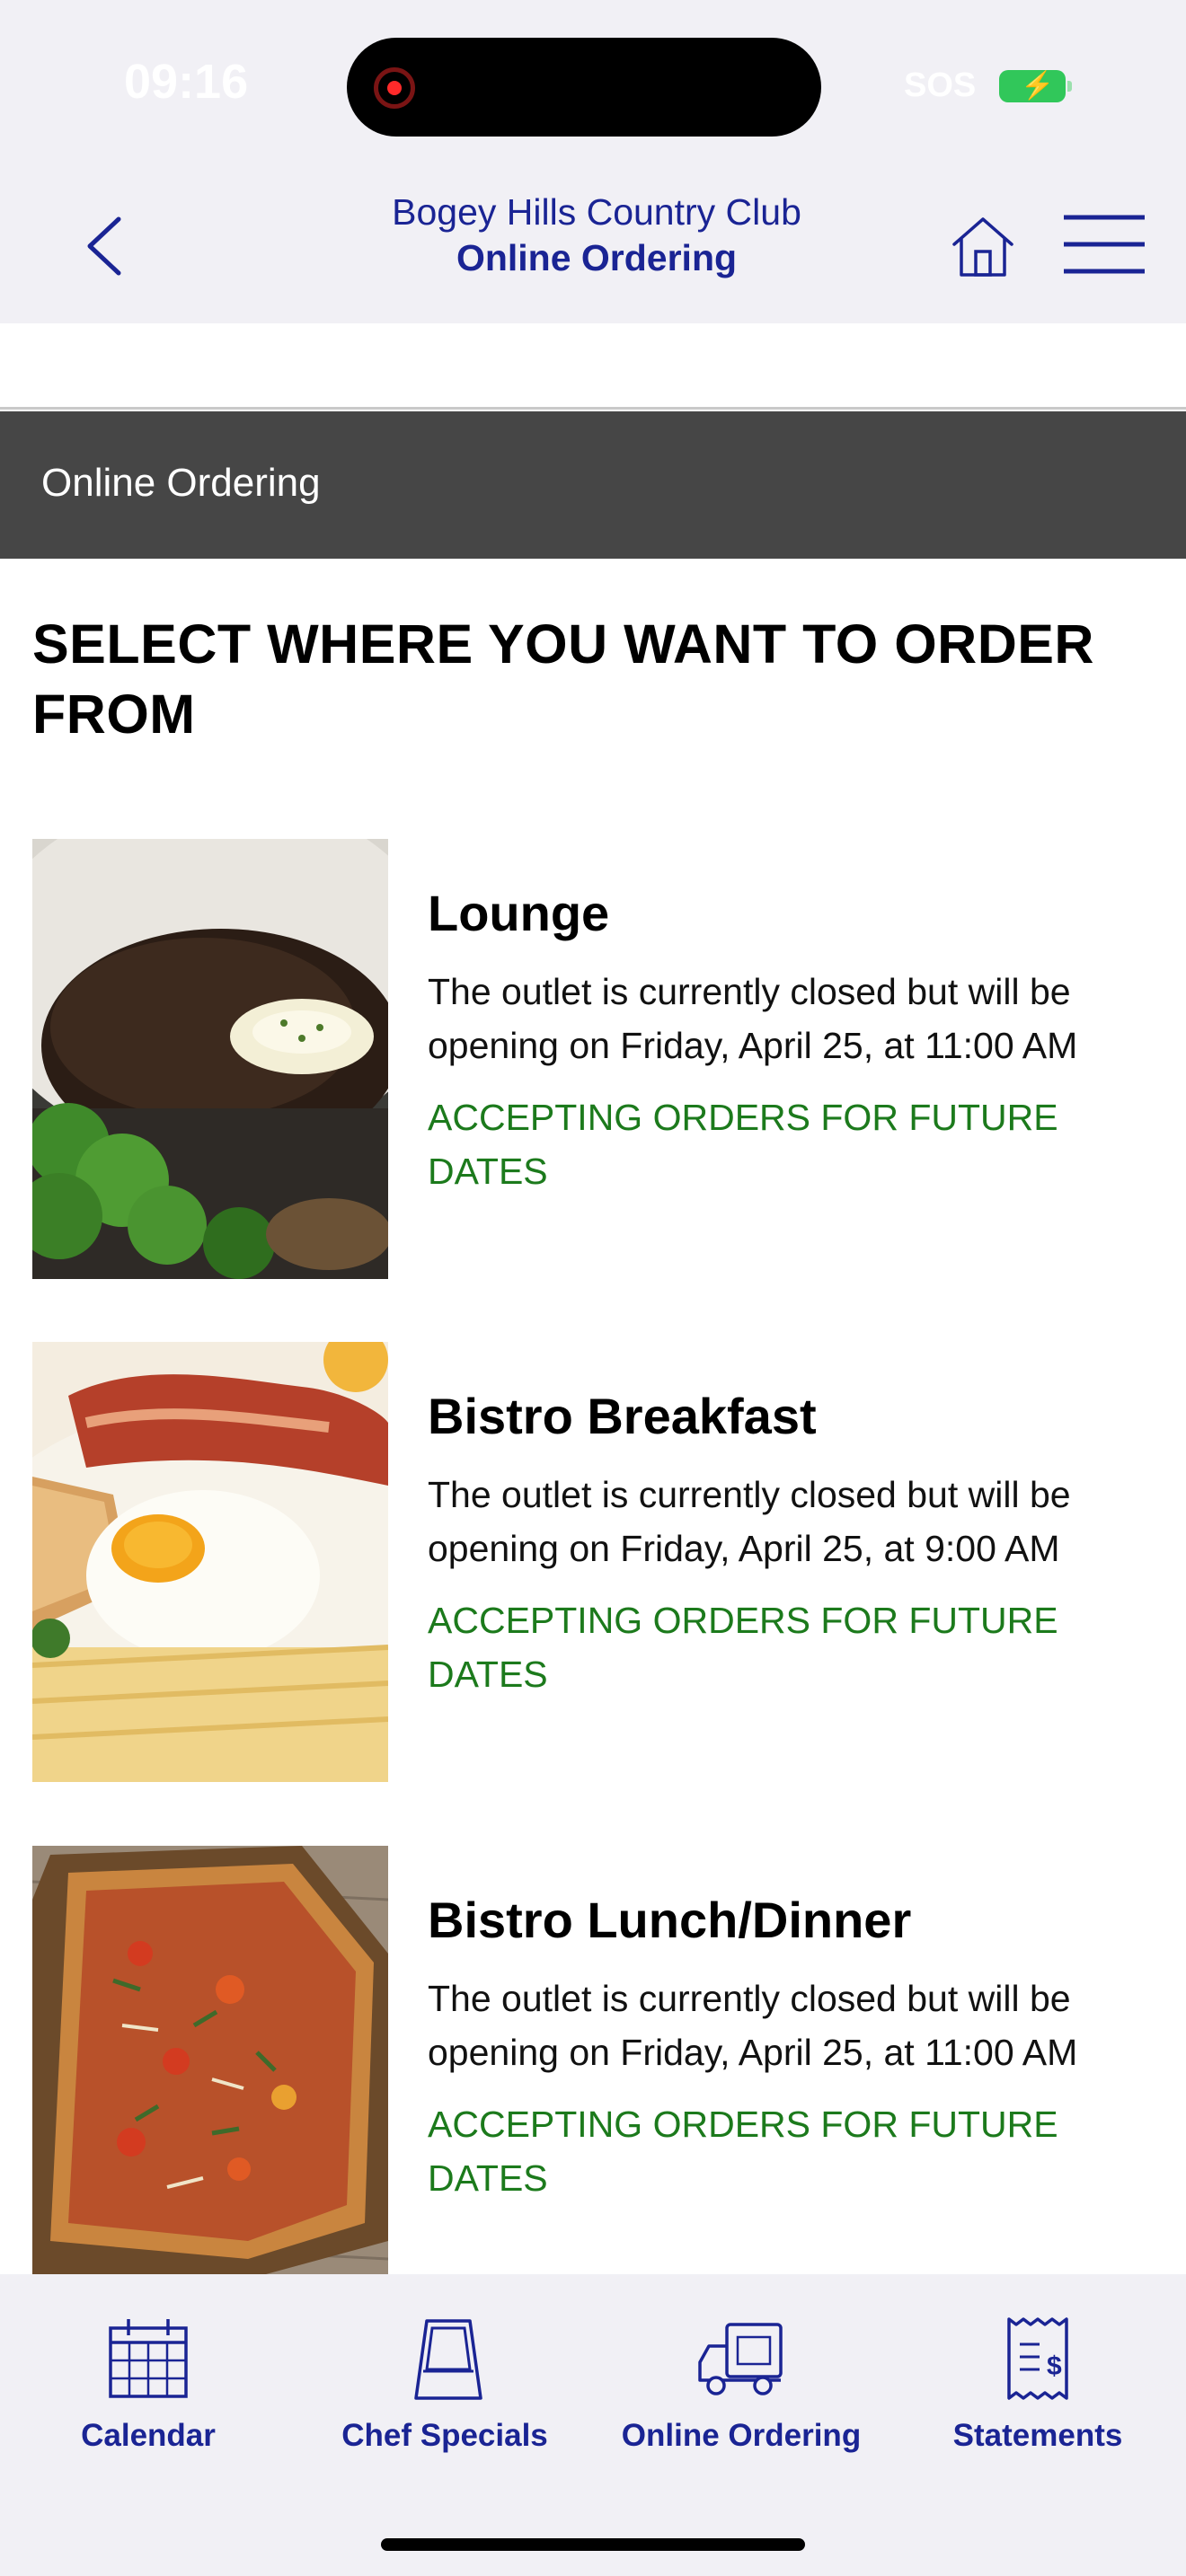 The image size is (1186, 2576). Describe the element at coordinates (1035, 86) in the screenshot. I see `battery-icon: ⚡` at that location.